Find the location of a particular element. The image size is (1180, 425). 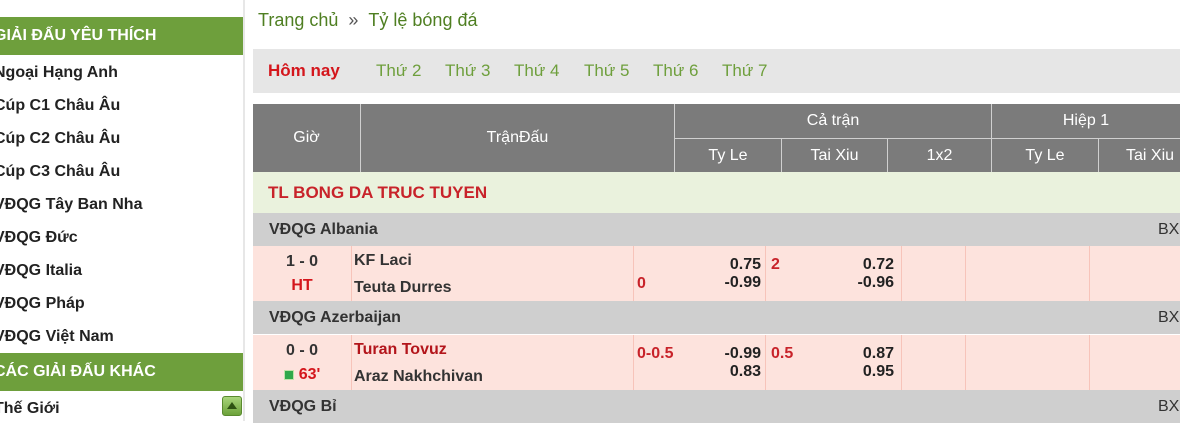

col-half-handicap: Ty Le is located at coordinates (1044, 155).